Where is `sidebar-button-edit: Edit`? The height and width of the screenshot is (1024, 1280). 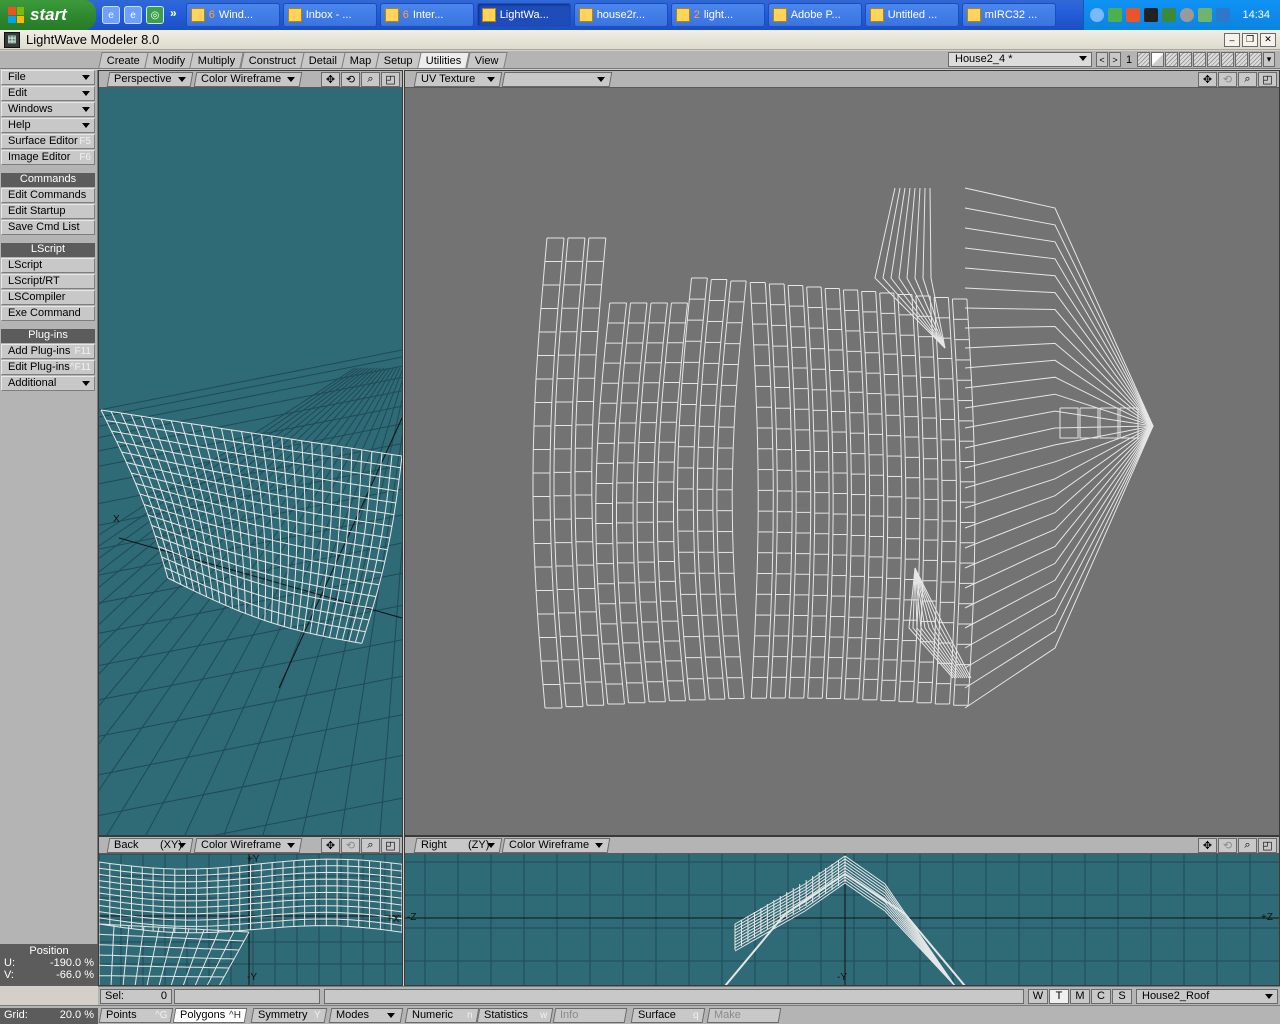 sidebar-button-edit: Edit is located at coordinates (48, 93).